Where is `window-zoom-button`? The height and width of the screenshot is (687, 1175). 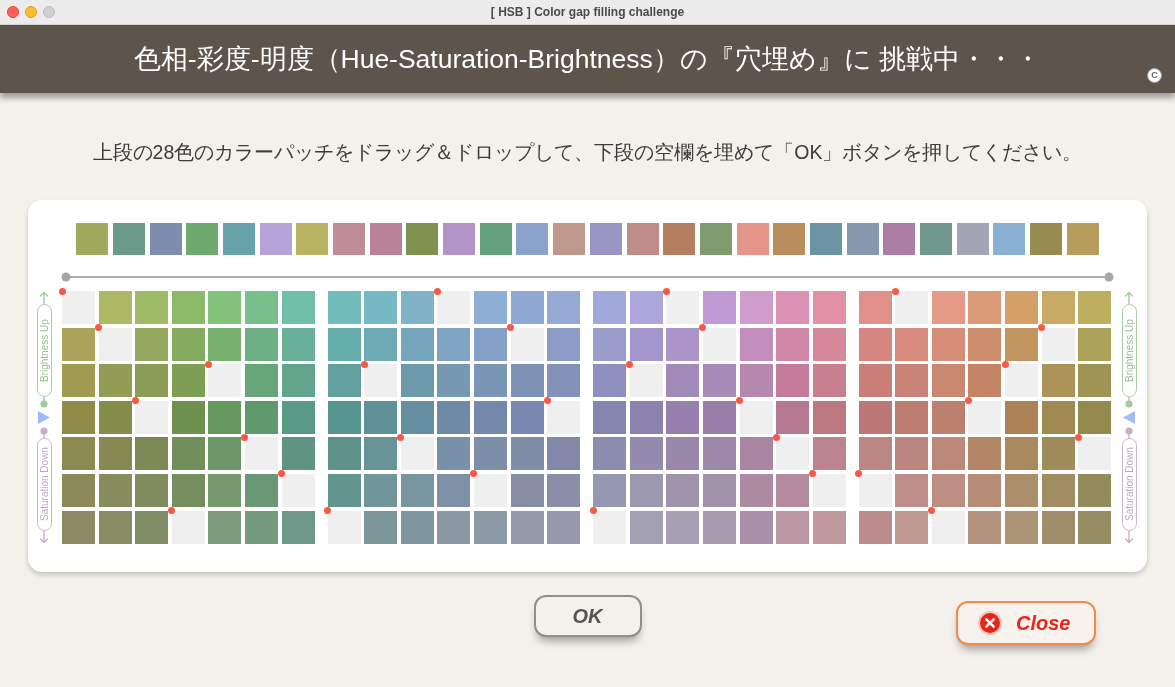 window-zoom-button is located at coordinates (49, 12).